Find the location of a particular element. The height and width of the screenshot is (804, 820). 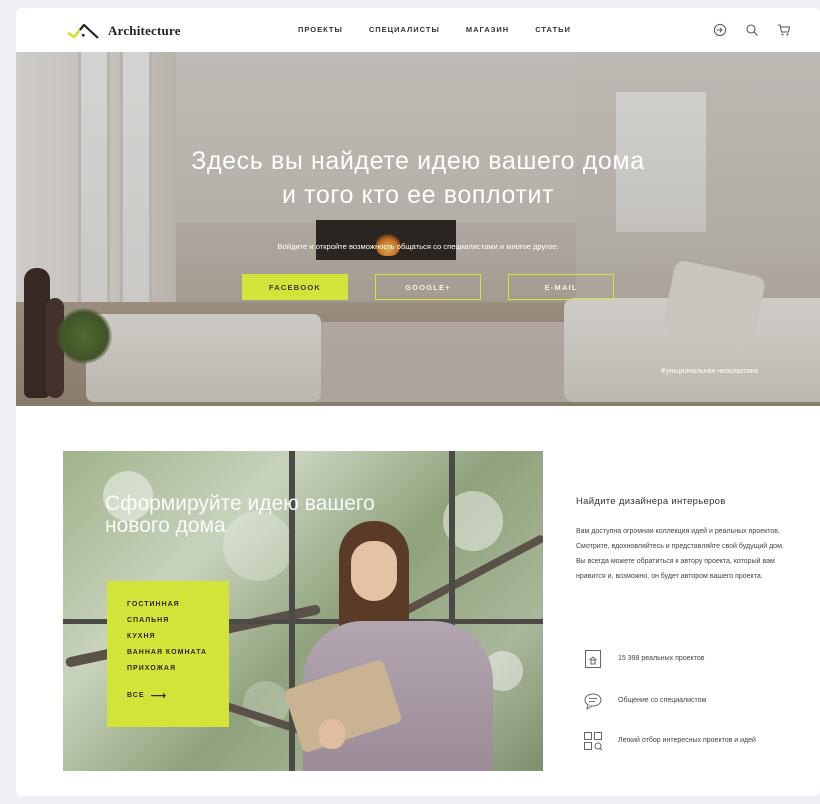

google-button: GOOGLE+ is located at coordinates (428, 287).